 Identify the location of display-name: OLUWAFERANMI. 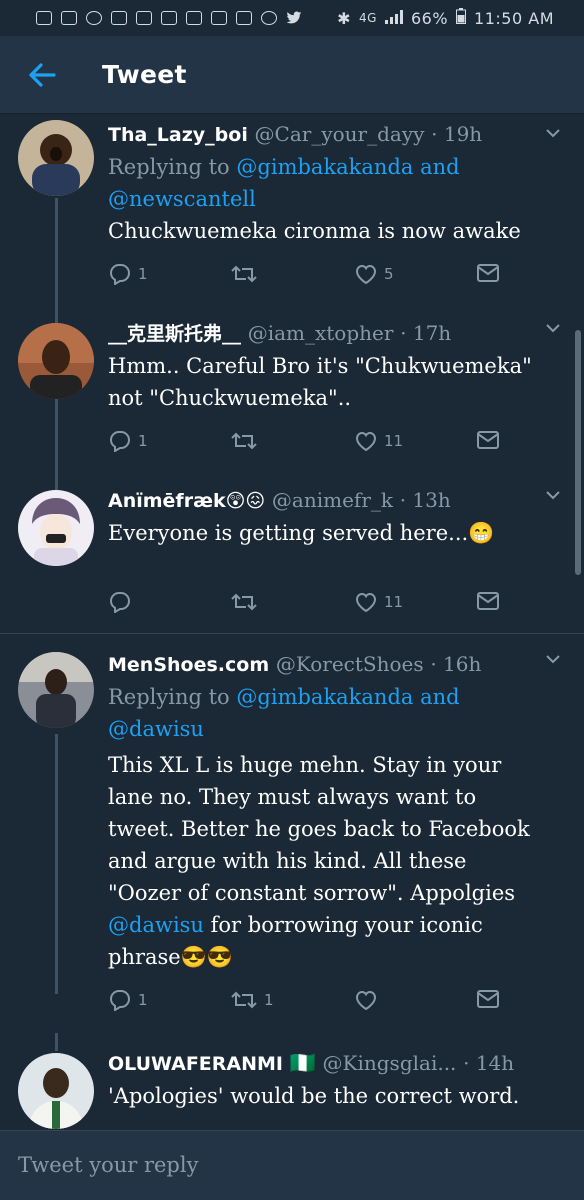
(195, 1064).